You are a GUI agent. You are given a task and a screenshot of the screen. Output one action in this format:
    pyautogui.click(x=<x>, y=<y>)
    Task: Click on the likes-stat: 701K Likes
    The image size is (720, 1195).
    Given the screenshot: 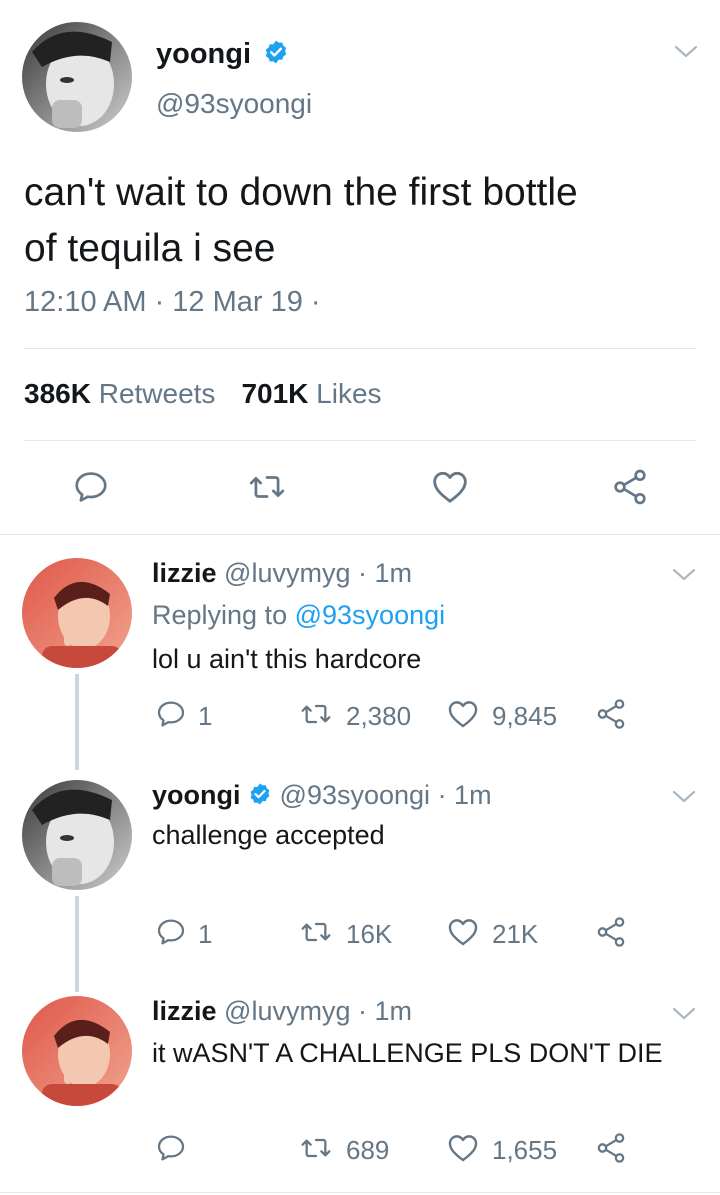 What is the action you would take?
    pyautogui.click(x=311, y=393)
    